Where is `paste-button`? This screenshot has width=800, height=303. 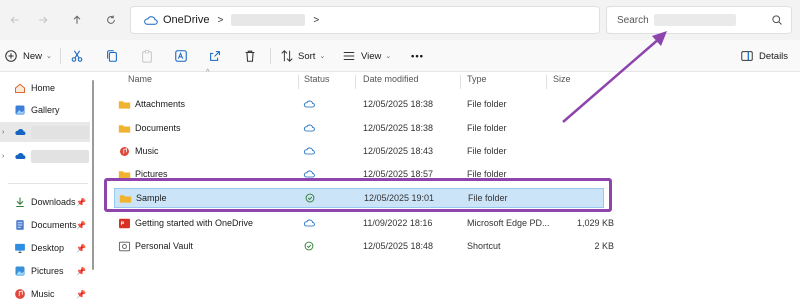 paste-button is located at coordinates (147, 56).